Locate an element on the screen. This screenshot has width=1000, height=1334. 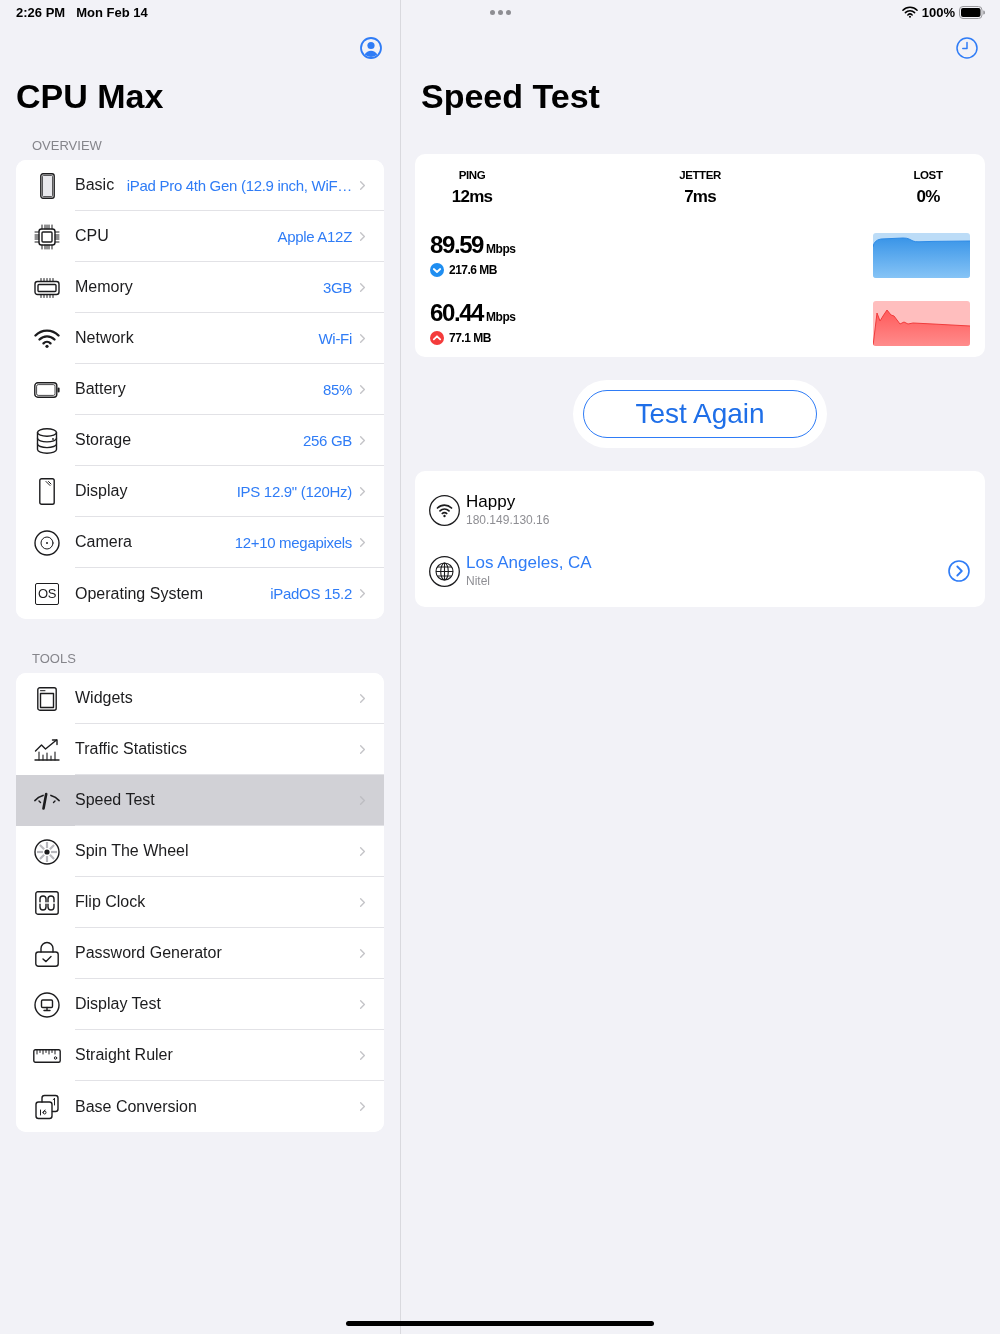
screen-icon is located at coordinates (47, 491).